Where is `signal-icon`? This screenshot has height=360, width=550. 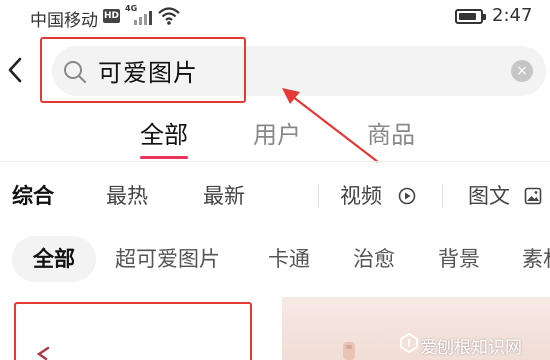 signal-icon is located at coordinates (141, 17).